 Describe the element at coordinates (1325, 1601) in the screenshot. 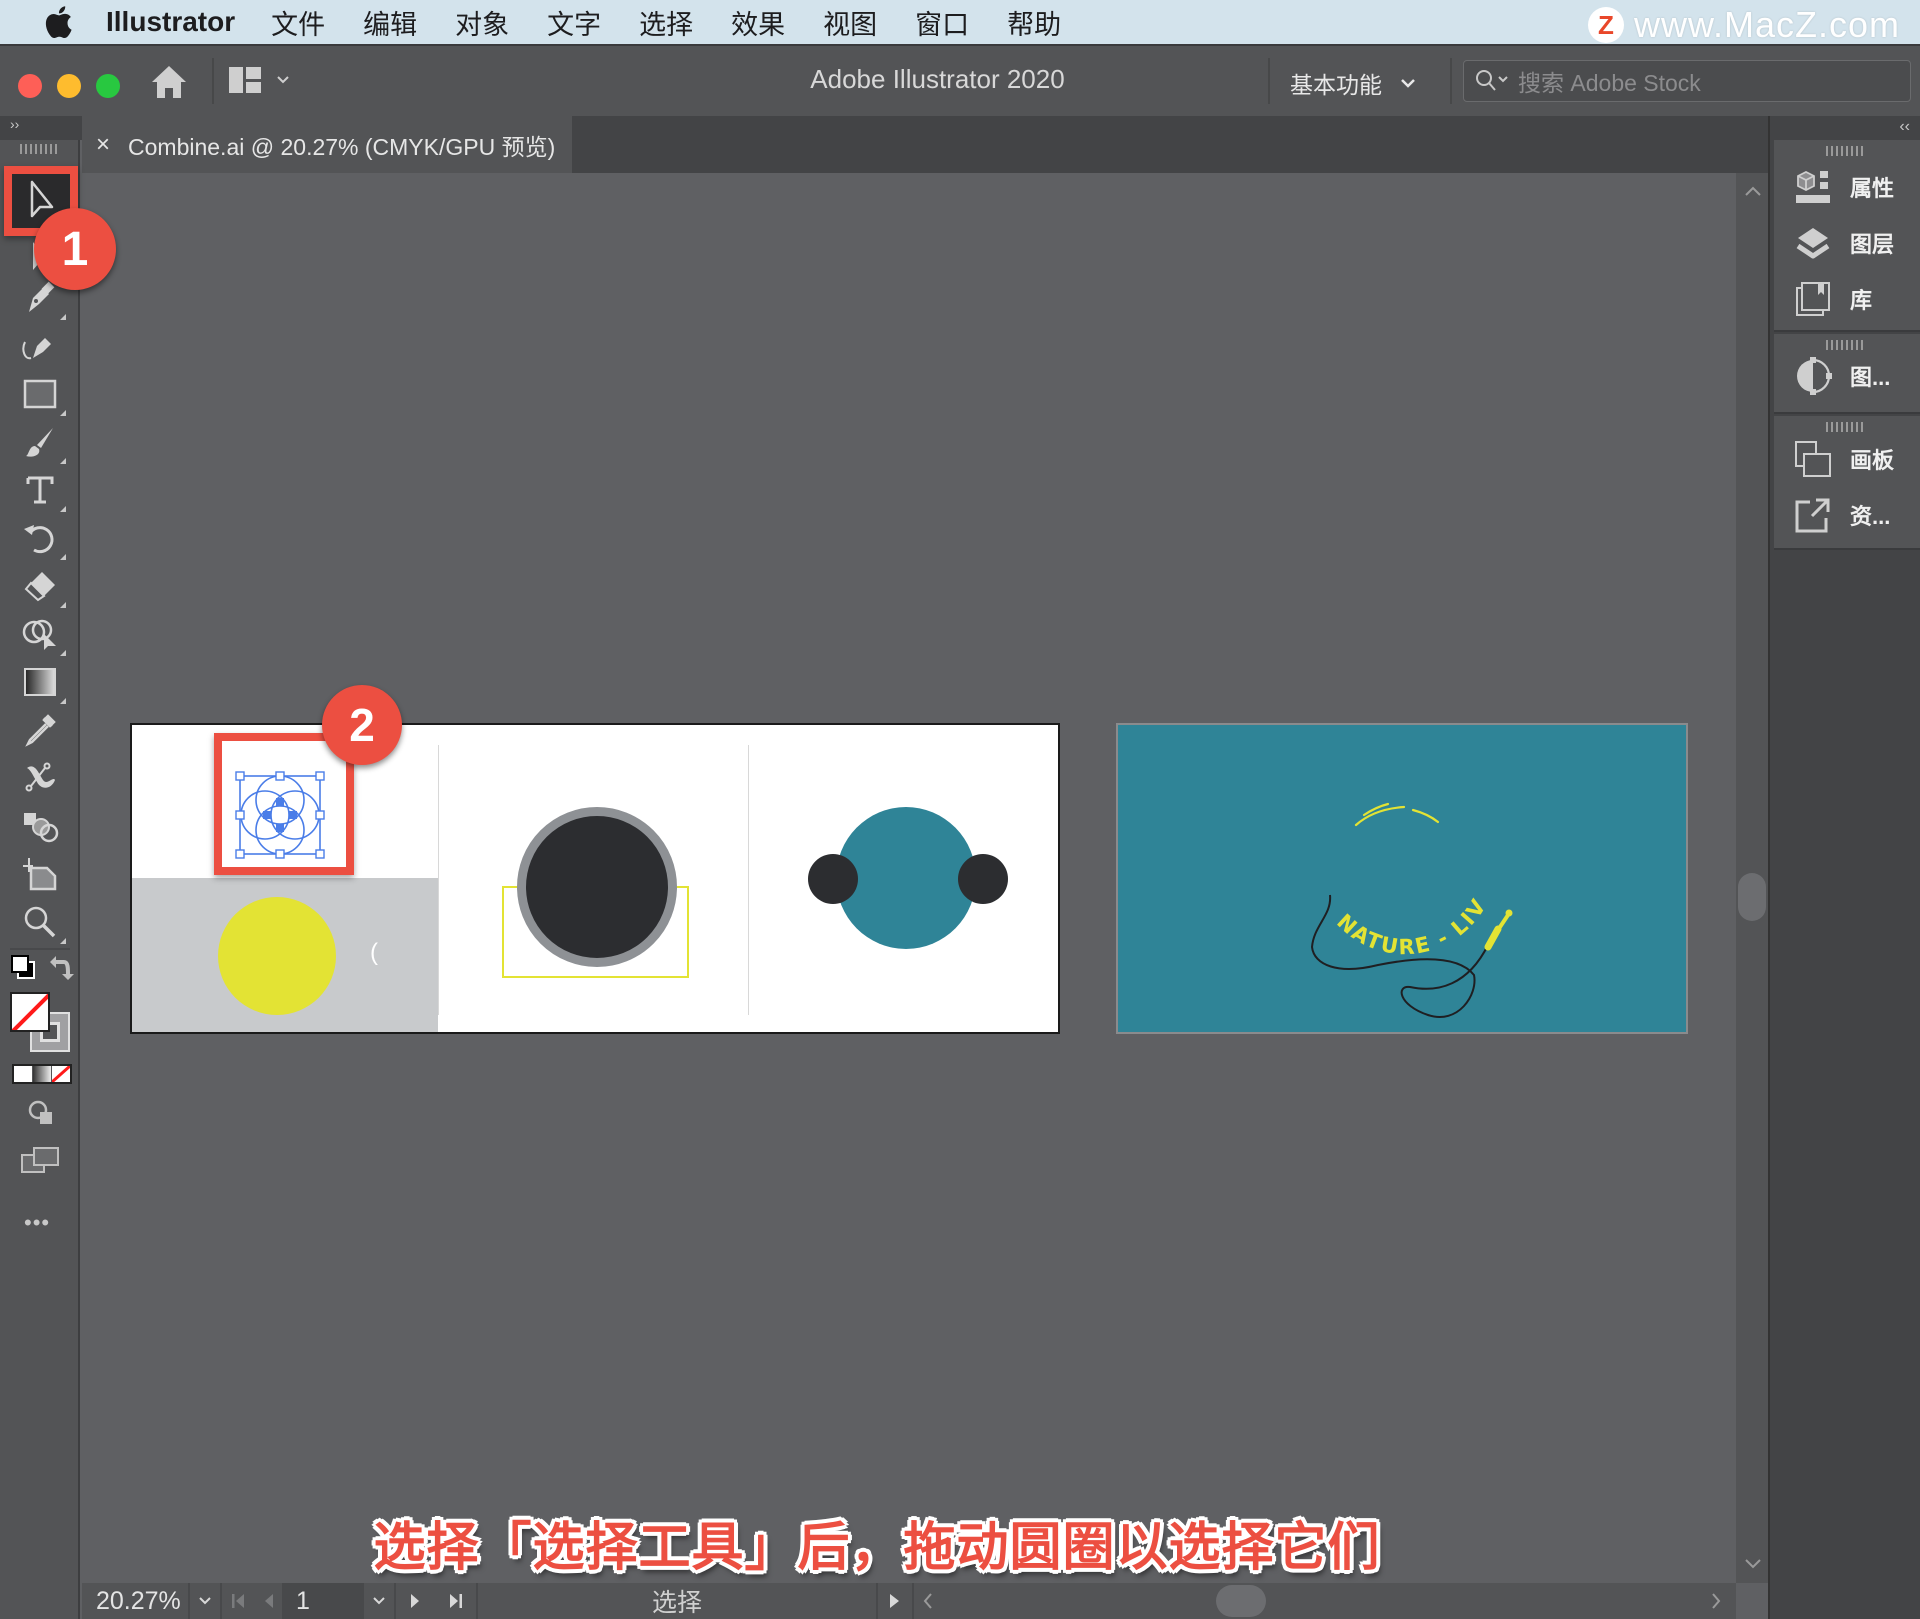

I see `horizontal-scrollbar` at that location.